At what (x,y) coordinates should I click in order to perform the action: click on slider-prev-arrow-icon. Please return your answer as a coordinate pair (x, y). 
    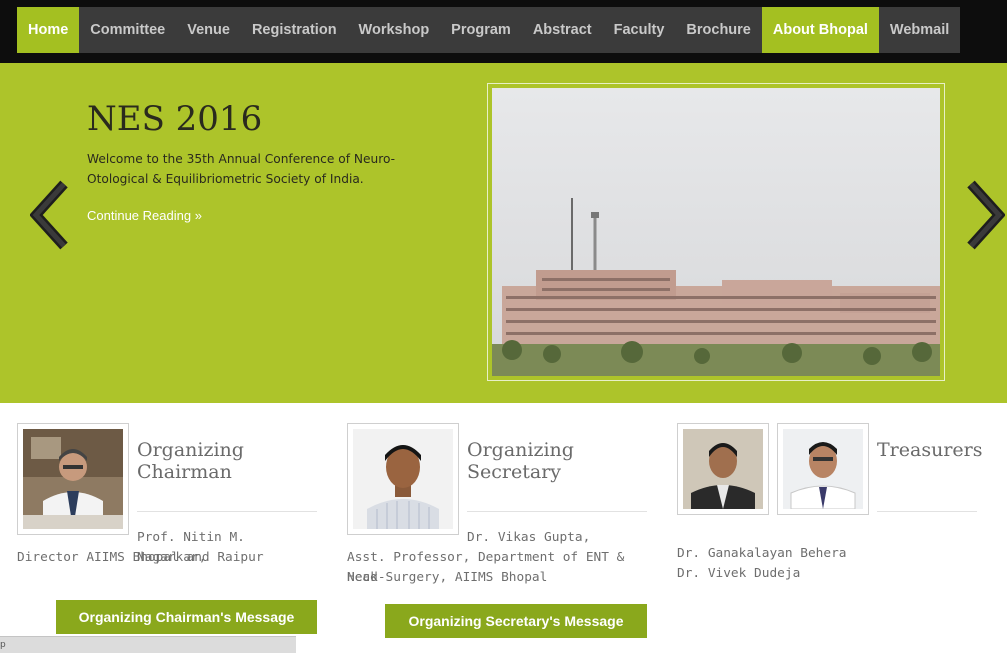
    Looking at the image, I should click on (49, 215).